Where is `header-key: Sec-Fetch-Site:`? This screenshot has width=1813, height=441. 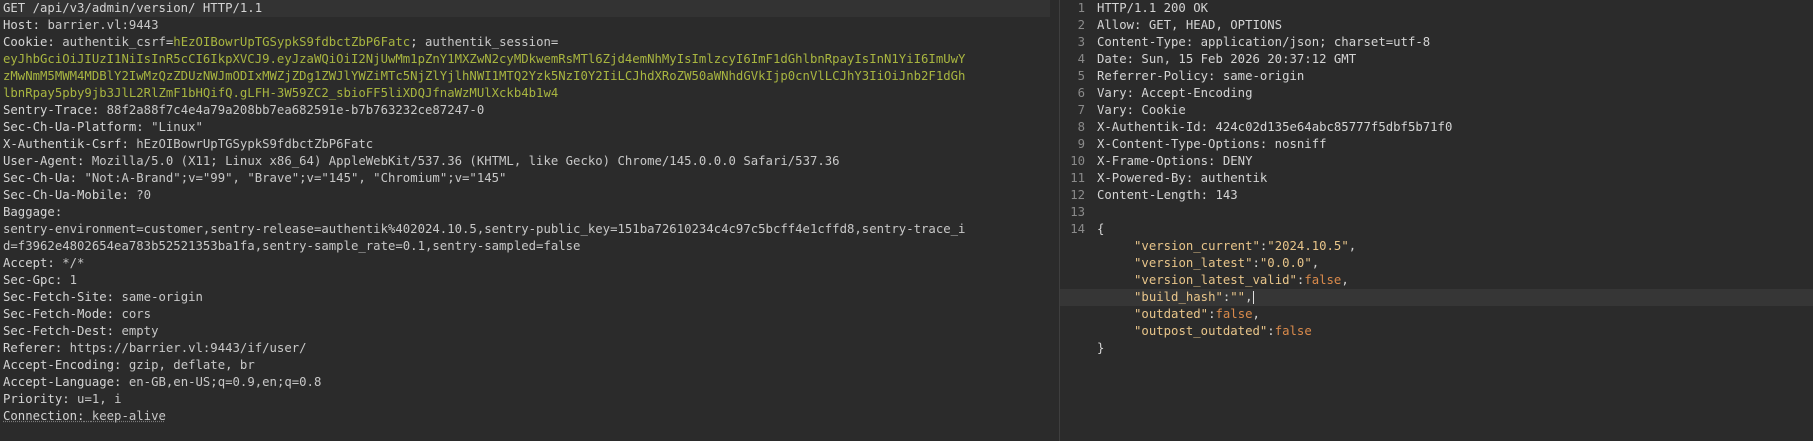
header-key: Sec-Fetch-Site: is located at coordinates (59, 297).